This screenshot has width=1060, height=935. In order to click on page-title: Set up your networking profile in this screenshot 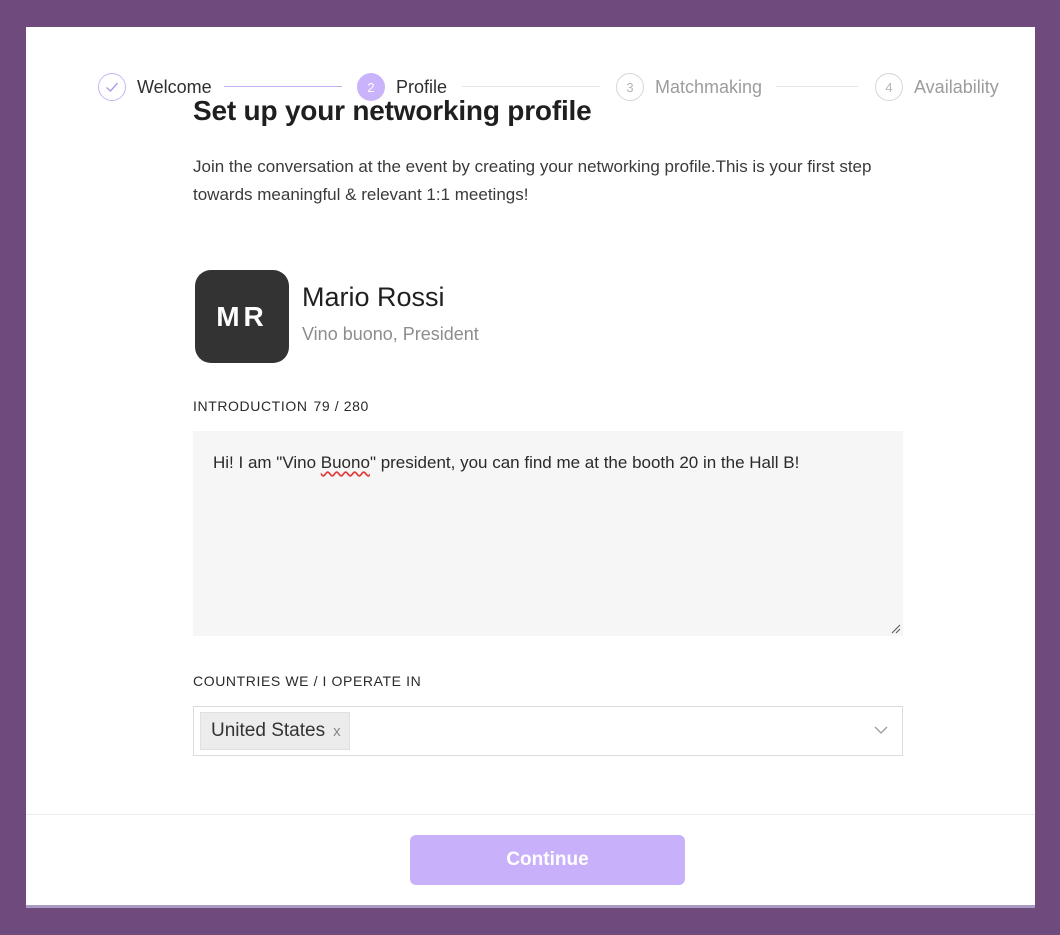, I will do `click(392, 110)`.